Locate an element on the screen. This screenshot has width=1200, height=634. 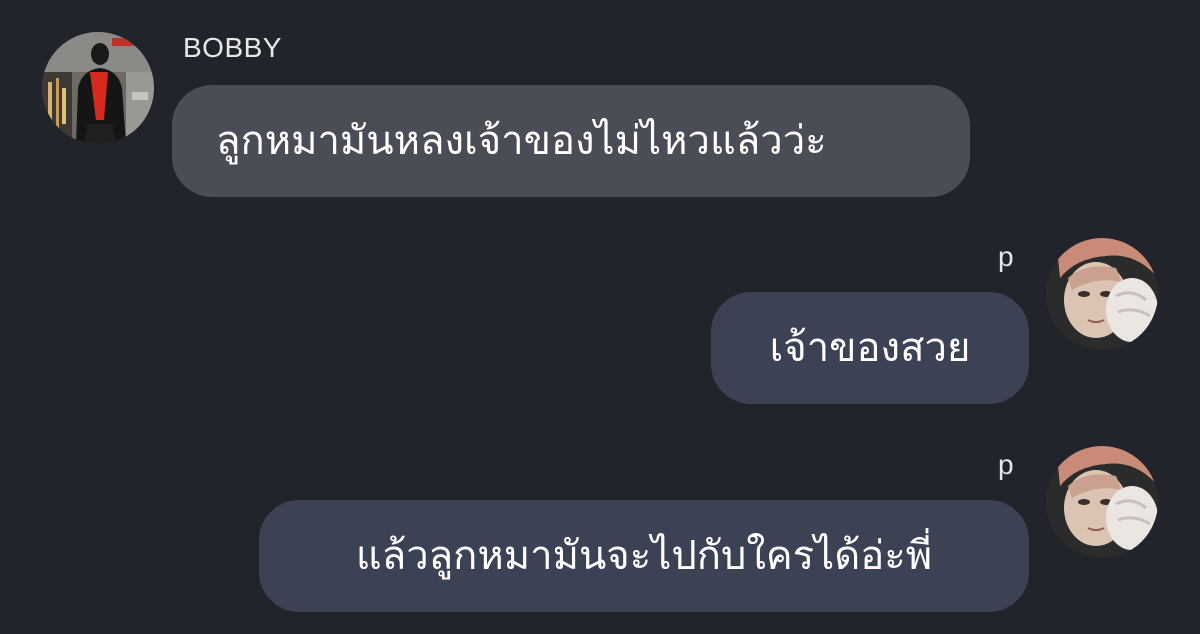
message-text: ลูกหมามันหลงเจ้าของไม่ไหวแล้วว่ะ is located at coordinates (521, 141).